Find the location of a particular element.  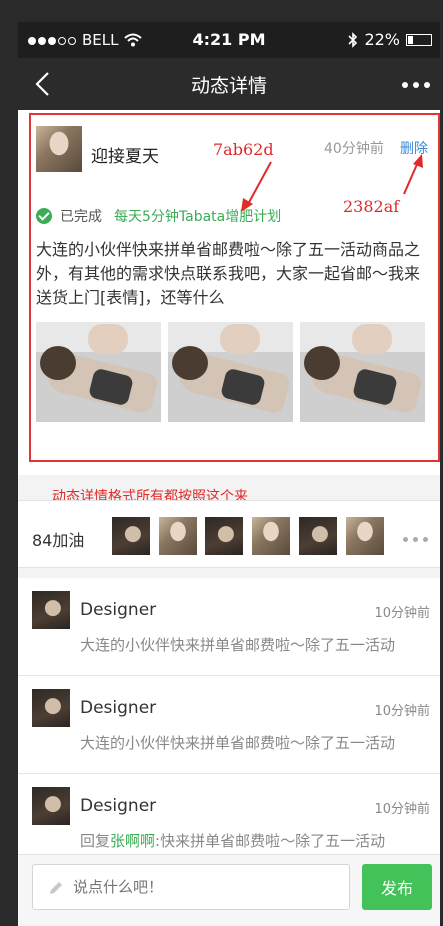

comment-input-bar: 发布 is located at coordinates (229, 890).